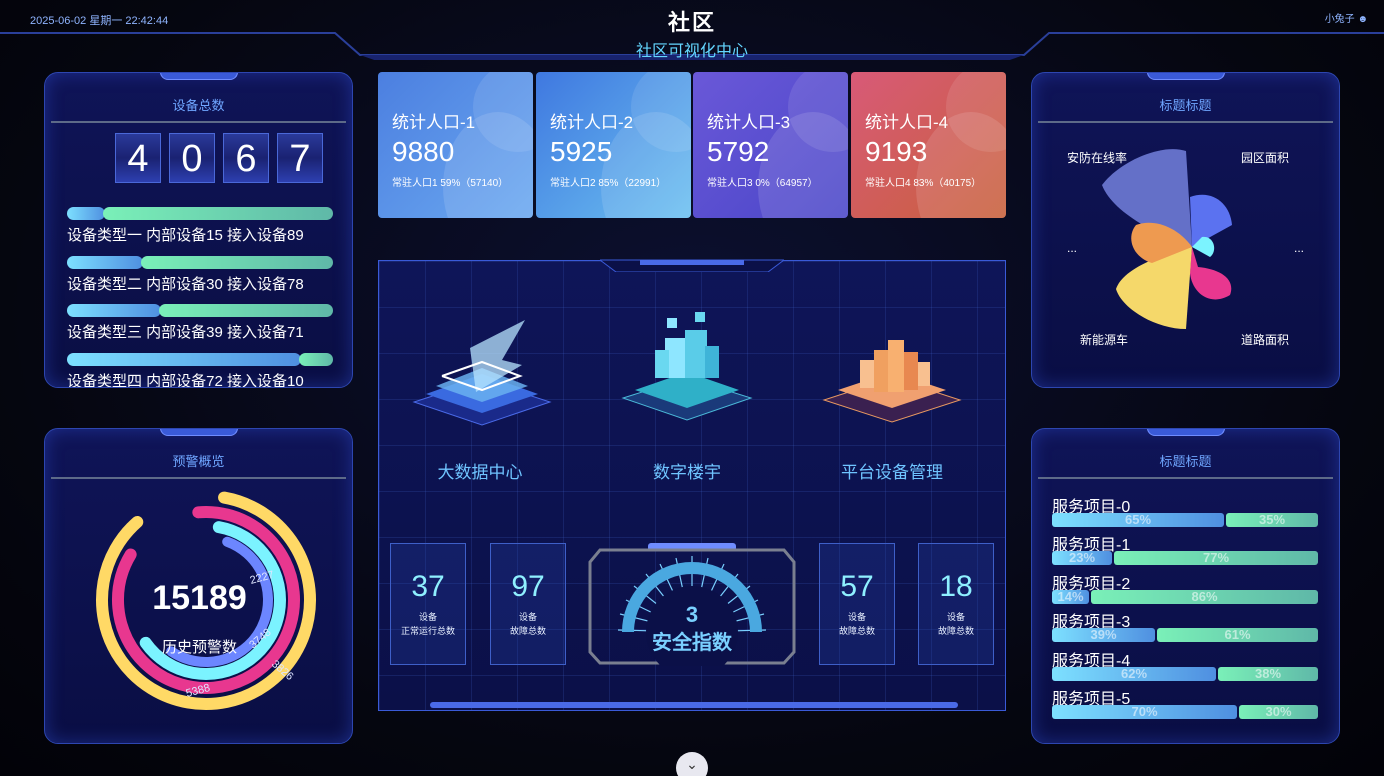  Describe the element at coordinates (1268, 674) in the screenshot. I see `service-bar-b: 38%` at that location.